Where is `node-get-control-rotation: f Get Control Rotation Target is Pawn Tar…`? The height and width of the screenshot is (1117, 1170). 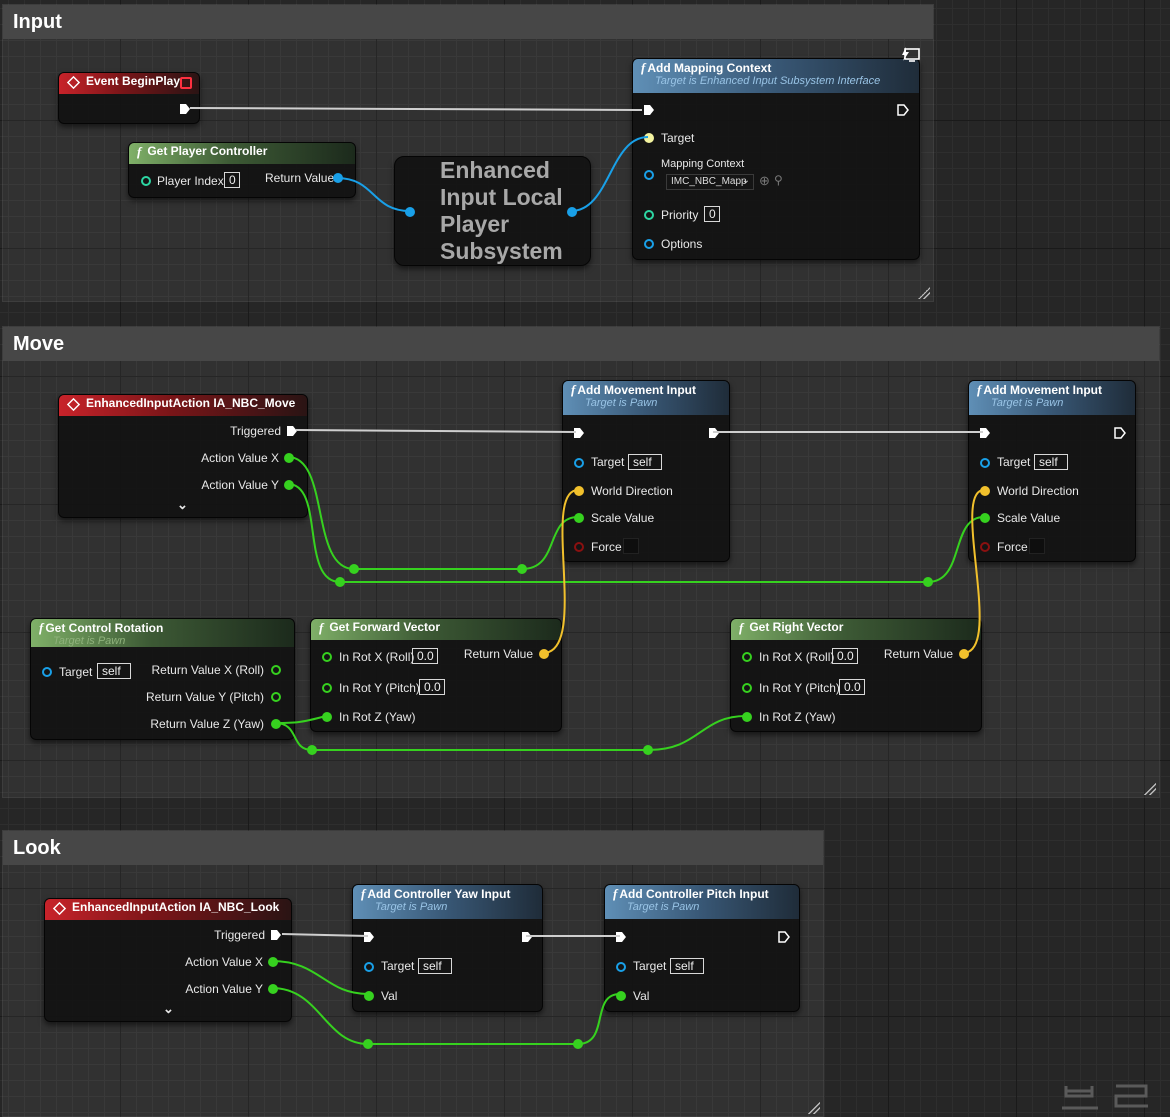
node-get-control-rotation: f Get Control Rotation Target is Pawn Tar… is located at coordinates (162, 679).